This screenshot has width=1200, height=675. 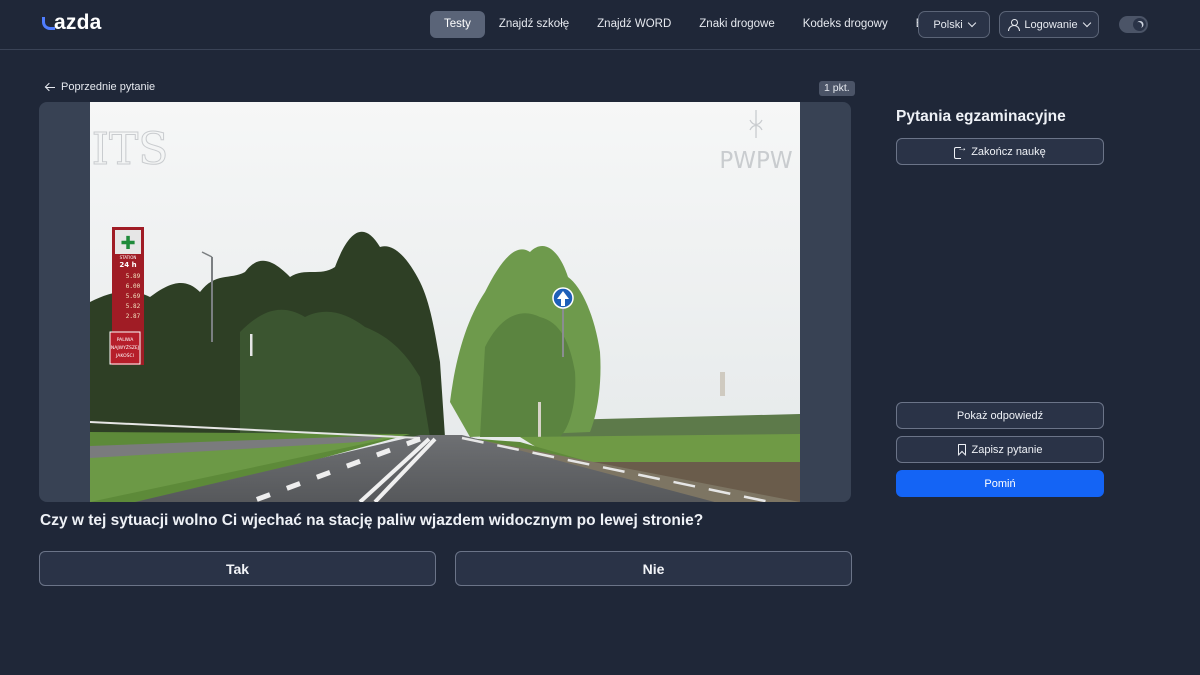 What do you see at coordinates (1000, 483) in the screenshot?
I see `skip-button: Pomiń` at bounding box center [1000, 483].